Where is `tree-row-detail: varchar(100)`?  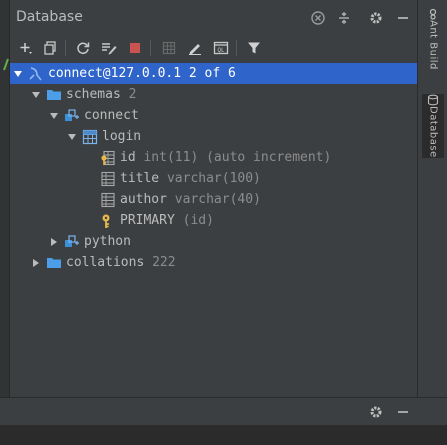
tree-row-detail: varchar(100) is located at coordinates (213, 178).